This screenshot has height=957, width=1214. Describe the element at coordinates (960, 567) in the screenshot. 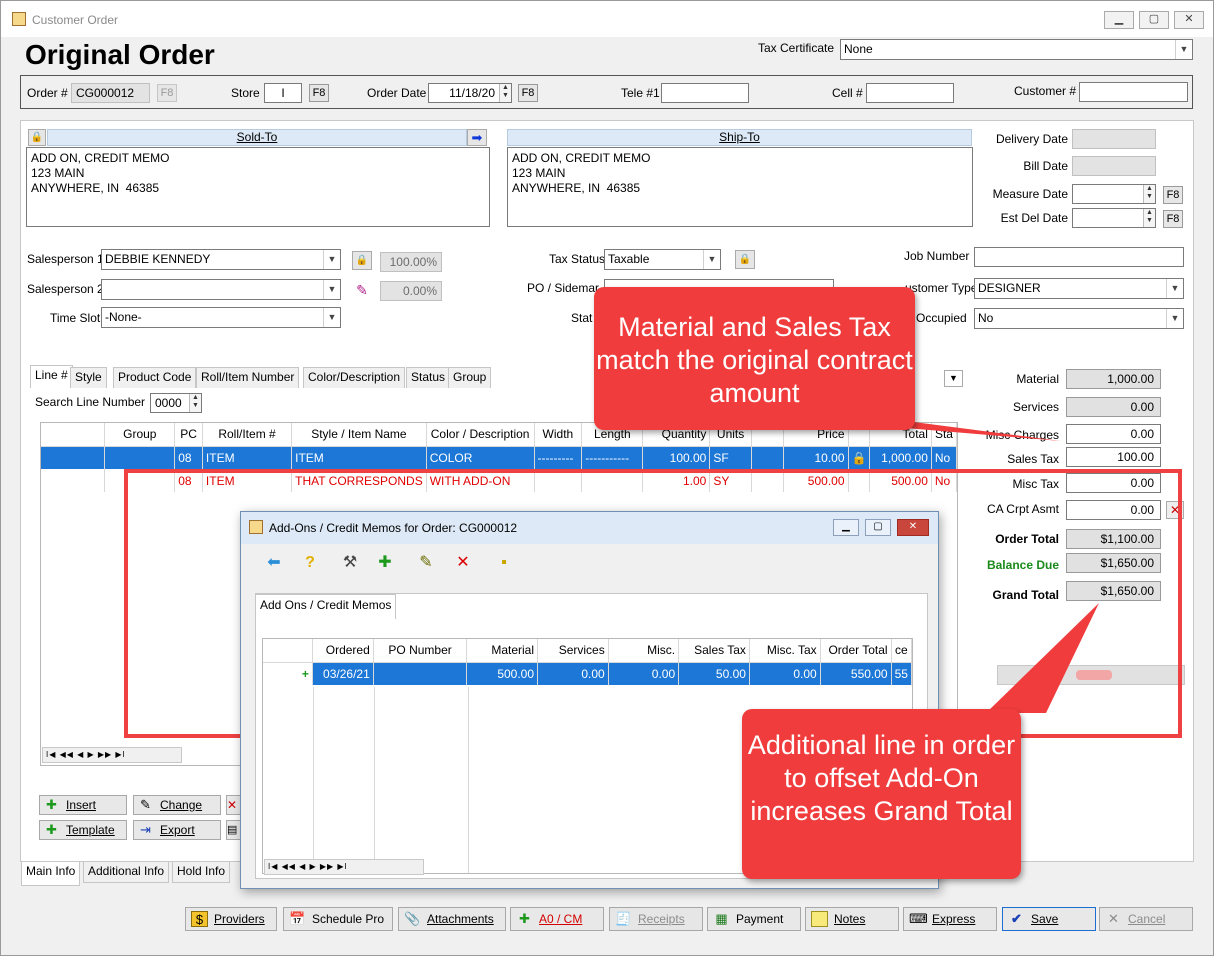

I see `callout-pointers` at that location.